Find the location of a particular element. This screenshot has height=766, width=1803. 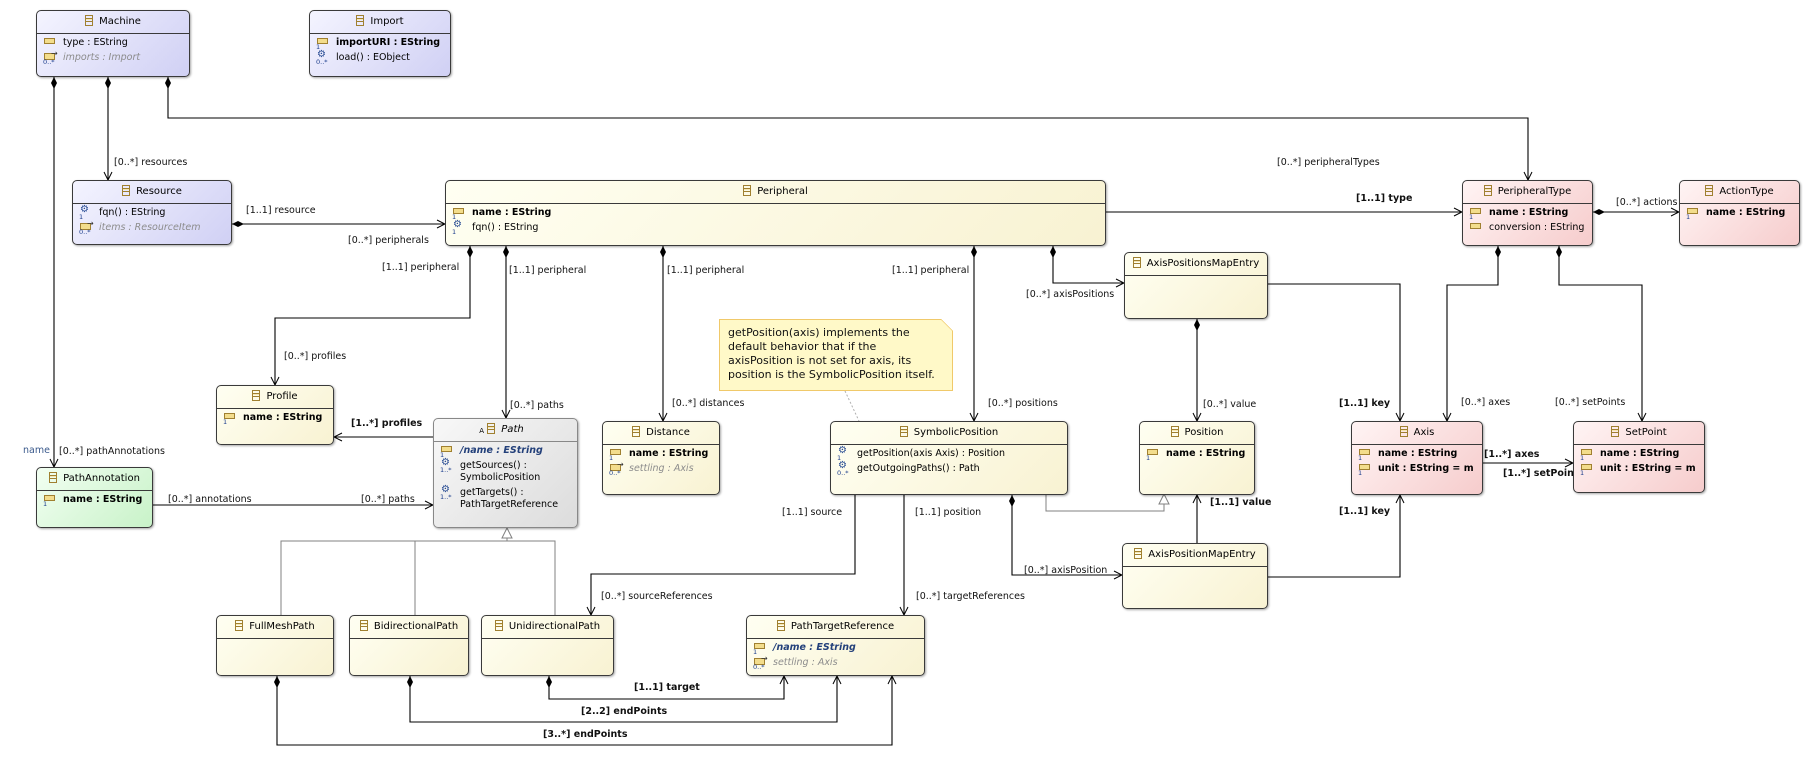

feature-text: /name : EString is located at coordinates (501, 450).